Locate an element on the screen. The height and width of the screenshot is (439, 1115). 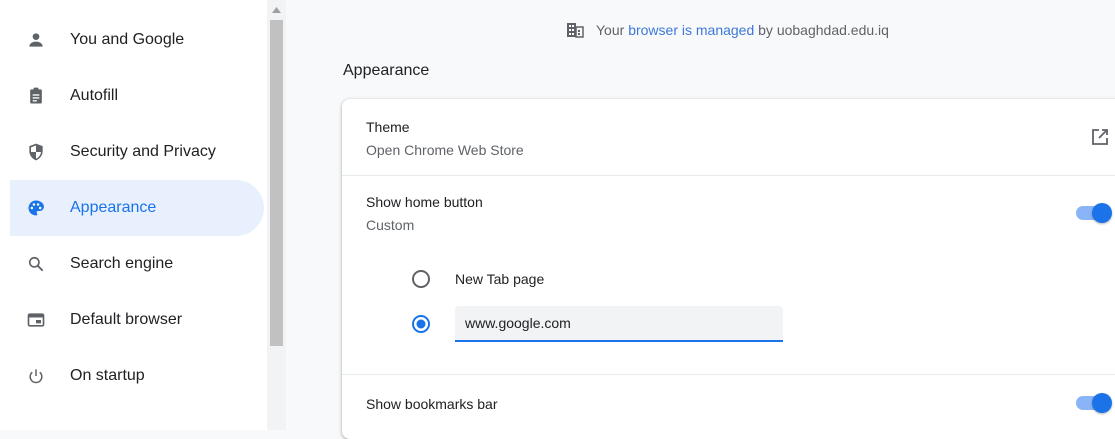
power-icon is located at coordinates (36, 376).